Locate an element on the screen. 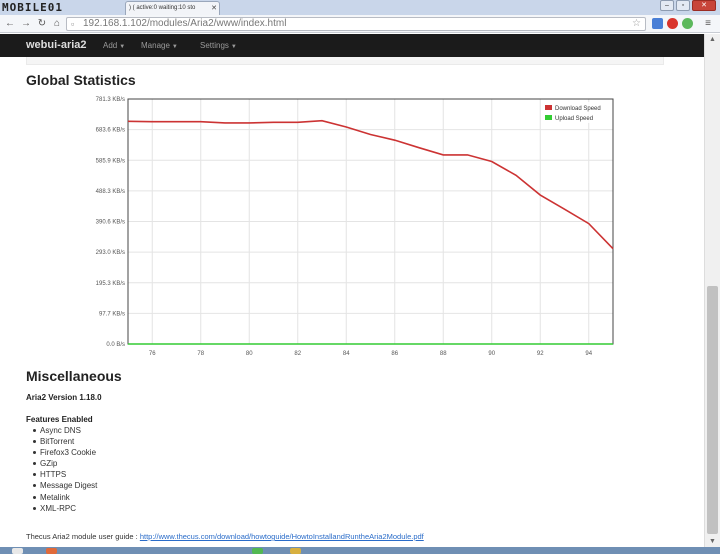 This screenshot has height=554, width=720. y-tick-label: 585.9 KB/s is located at coordinates (110, 161).